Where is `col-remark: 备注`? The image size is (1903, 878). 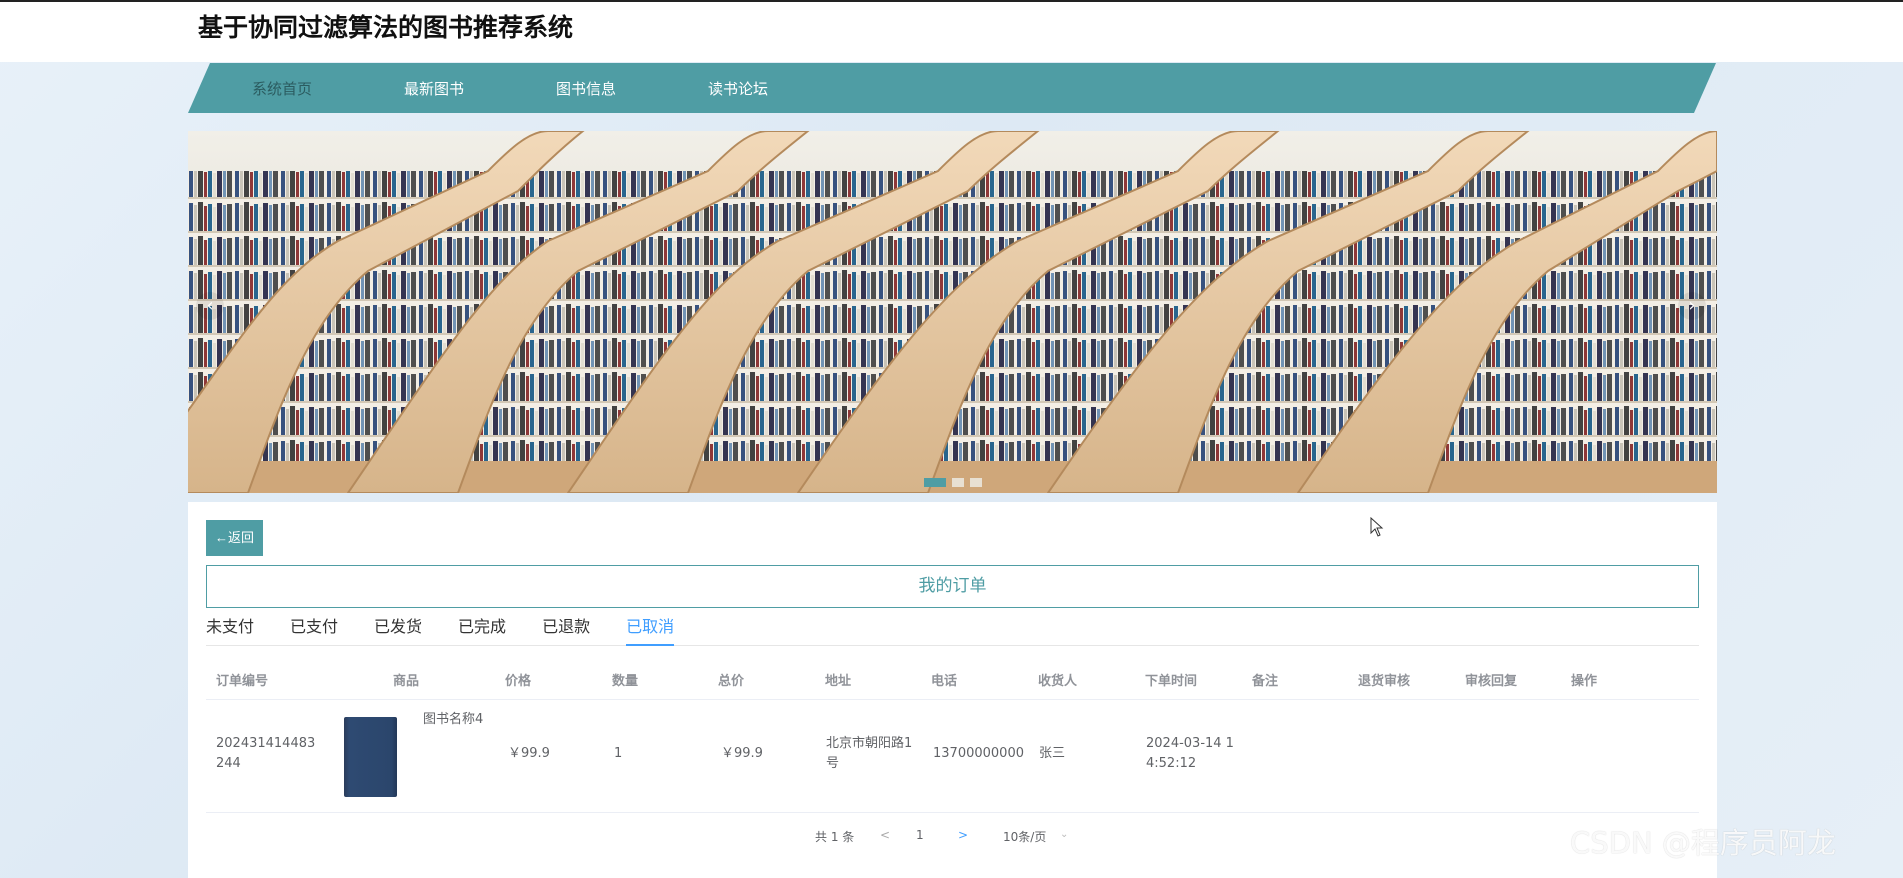 col-remark: 备注 is located at coordinates (1265, 681).